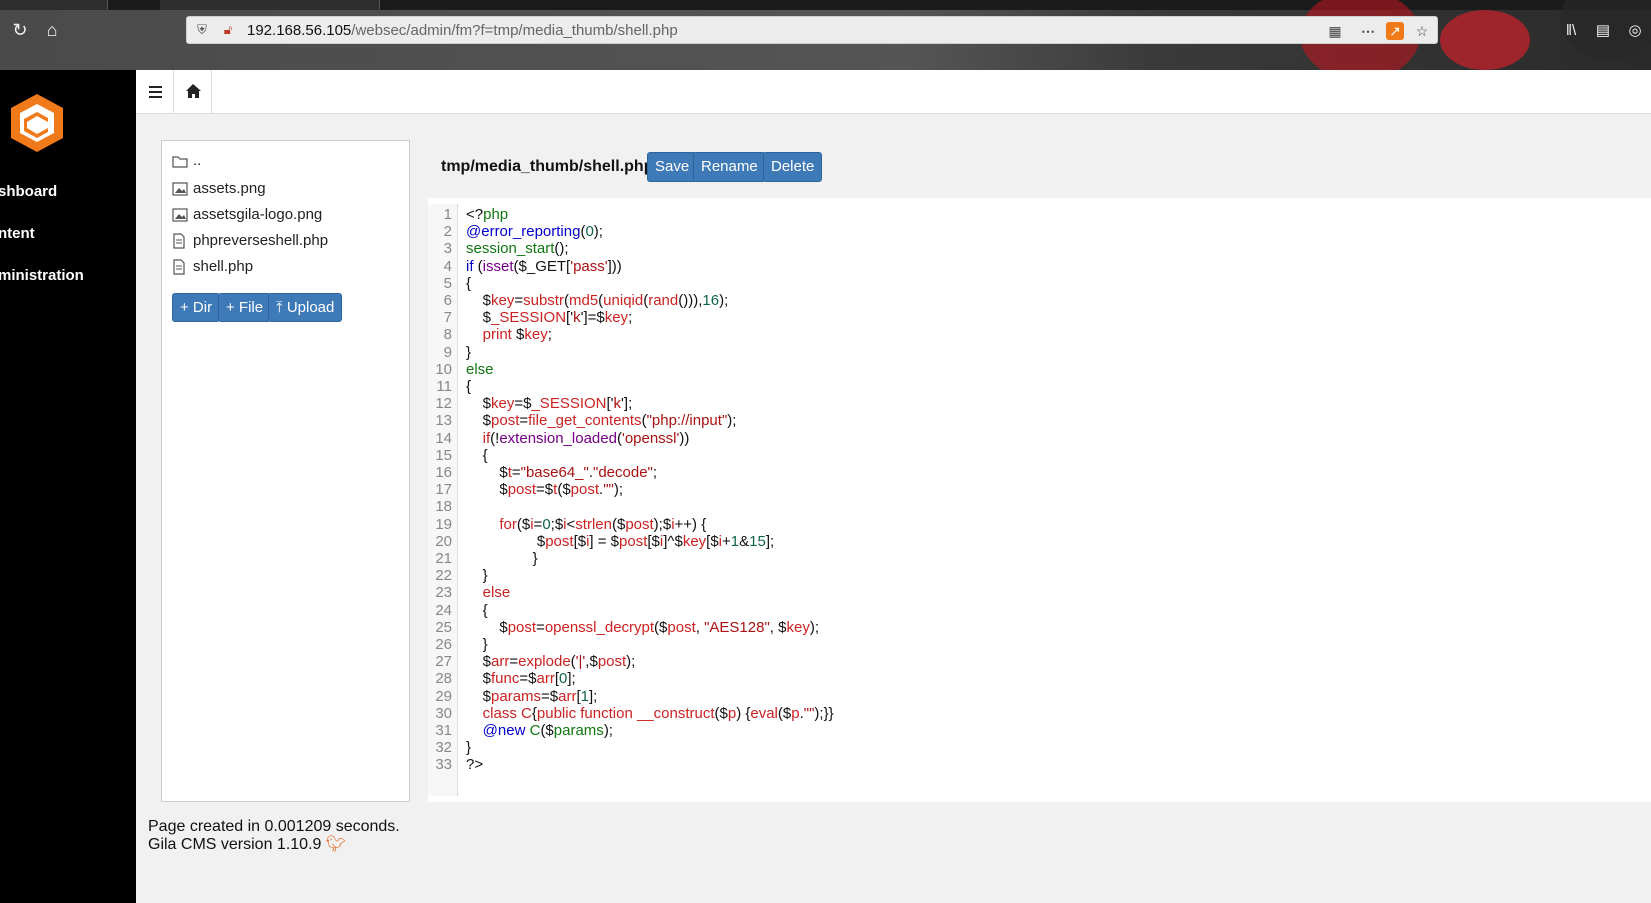 The width and height of the screenshot is (1651, 903). Describe the element at coordinates (1335, 31) in the screenshot. I see `qr-code-icon: ▦` at that location.